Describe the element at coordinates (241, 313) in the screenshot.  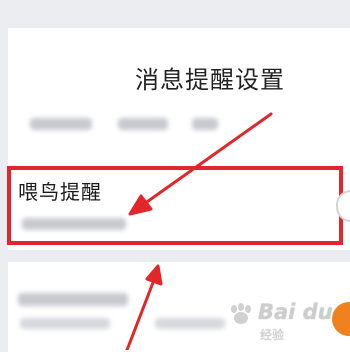
I see `paw-icon` at that location.